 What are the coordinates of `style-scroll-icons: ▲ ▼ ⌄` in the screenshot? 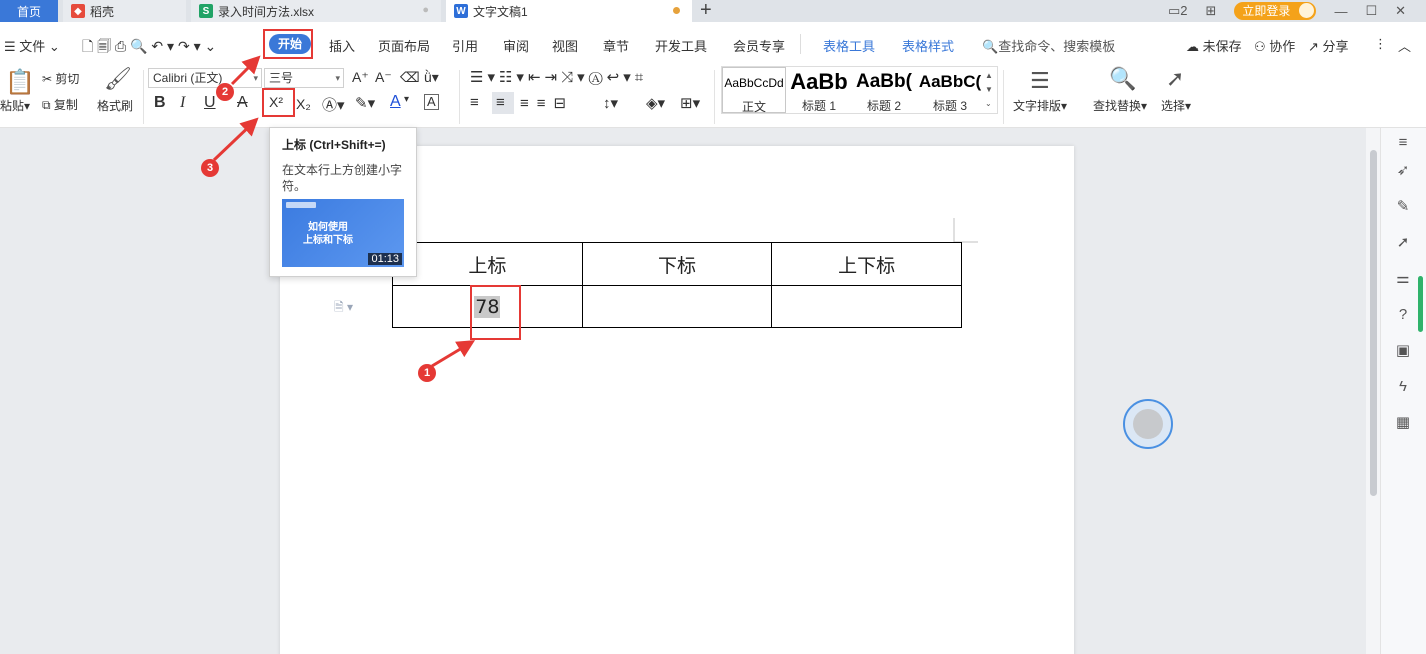 It's located at (989, 90).